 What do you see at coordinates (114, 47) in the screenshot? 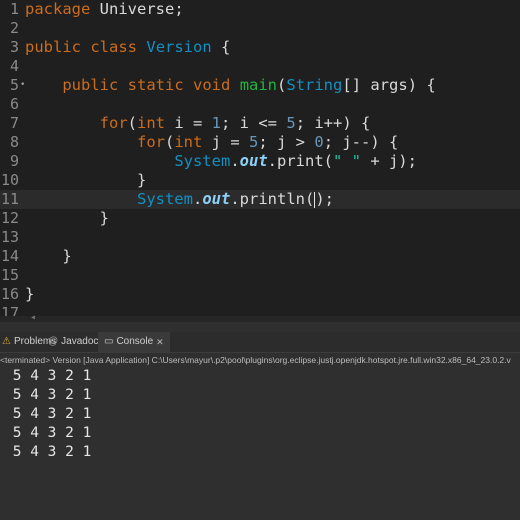
I see `code-token: class` at bounding box center [114, 47].